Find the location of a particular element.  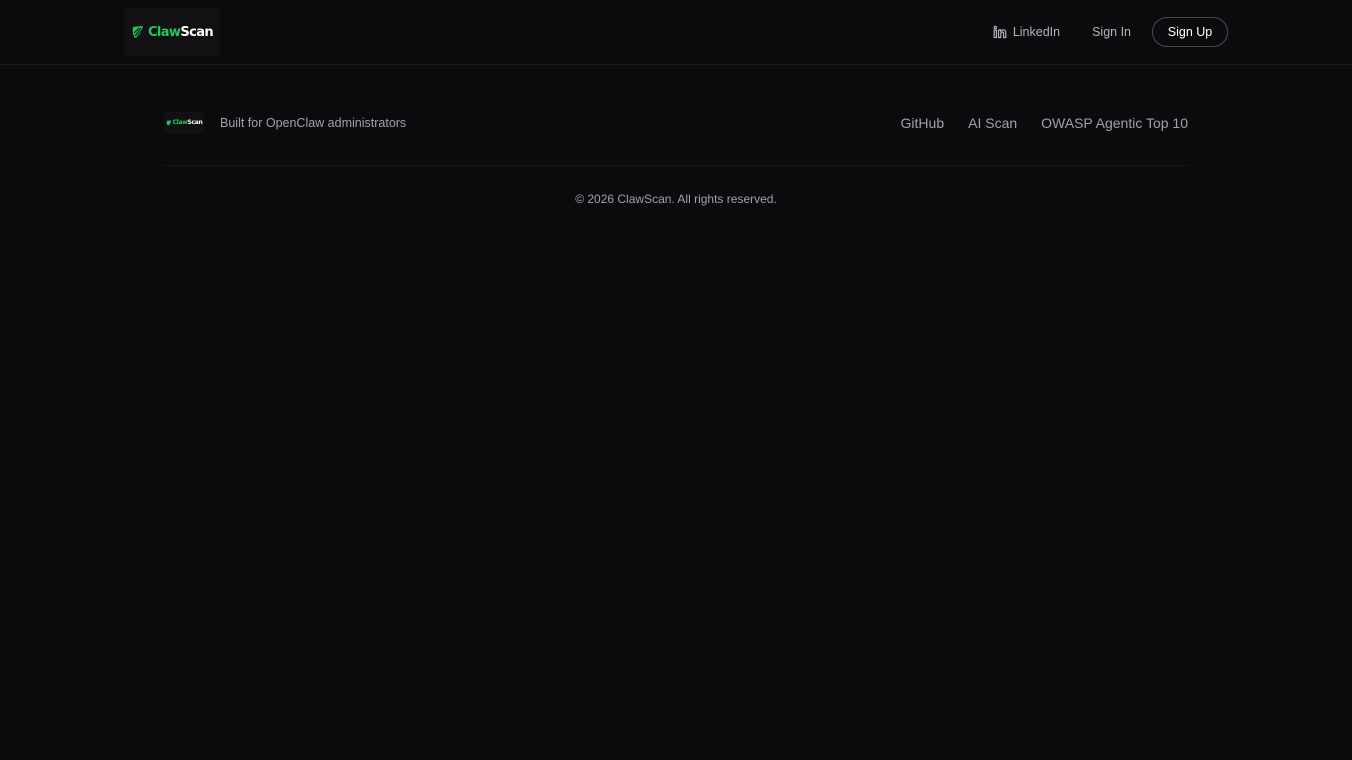

footer-link-github: GitHub is located at coordinates (923, 123).